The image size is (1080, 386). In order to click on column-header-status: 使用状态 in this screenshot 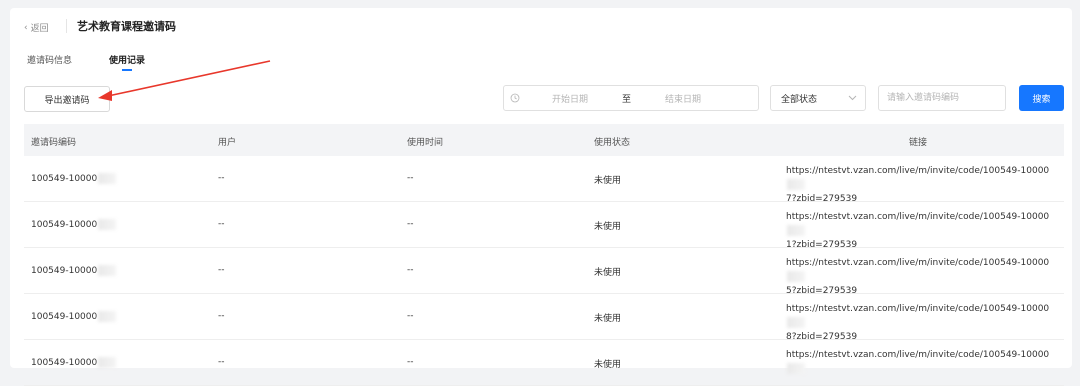, I will do `click(612, 143)`.